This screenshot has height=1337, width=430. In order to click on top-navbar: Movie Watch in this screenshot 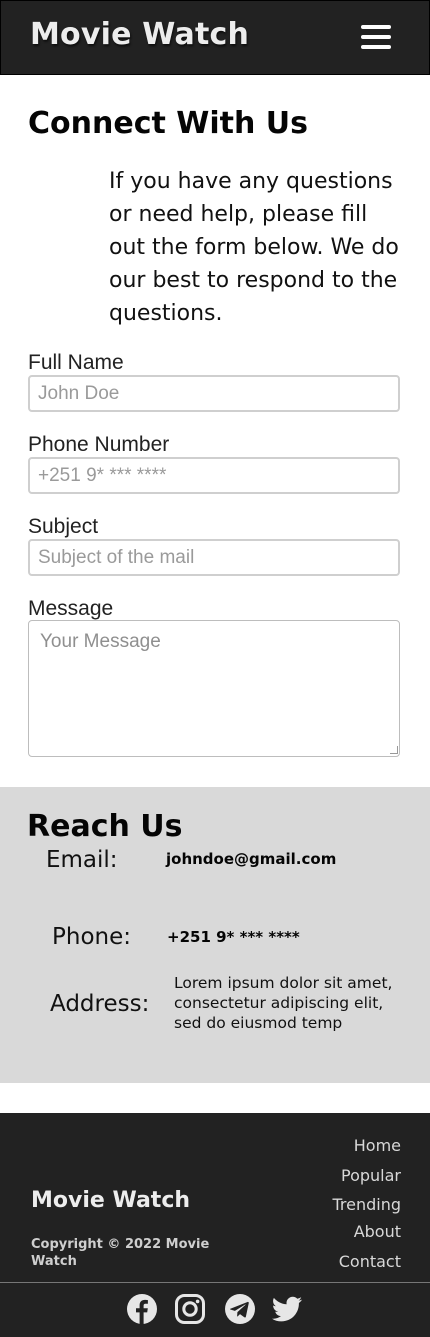, I will do `click(215, 37)`.